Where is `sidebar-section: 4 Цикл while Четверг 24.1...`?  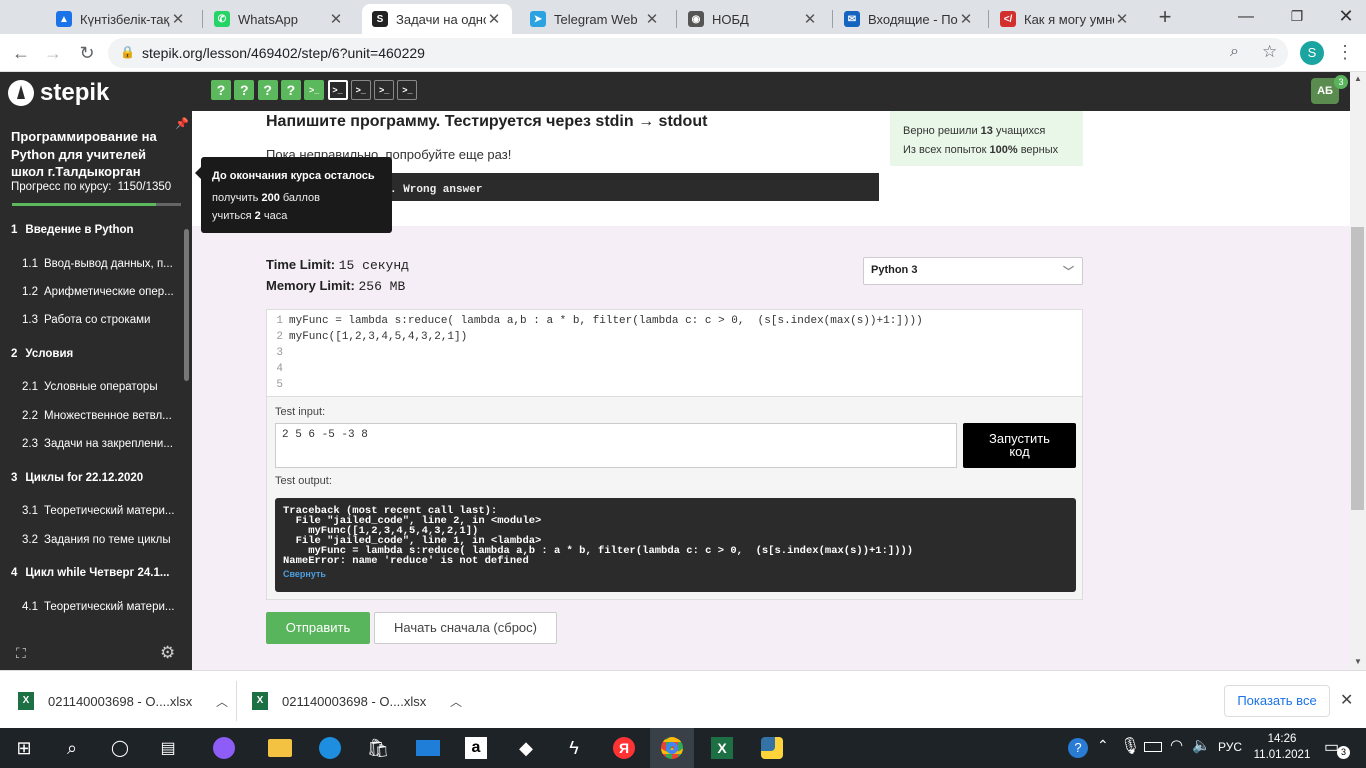
sidebar-section: 4 Цикл while Четверг 24.1... is located at coordinates (92, 573).